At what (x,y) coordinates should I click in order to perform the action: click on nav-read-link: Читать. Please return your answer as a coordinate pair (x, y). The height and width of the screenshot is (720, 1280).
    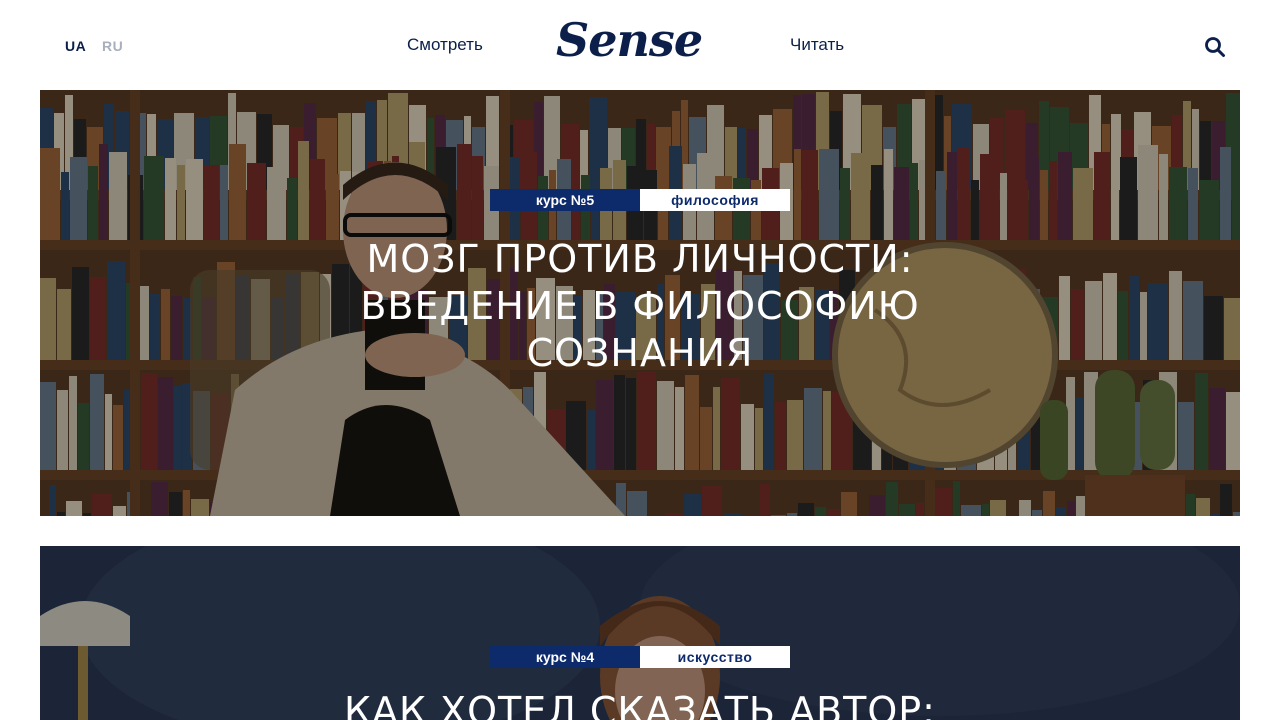
    Looking at the image, I should click on (817, 45).